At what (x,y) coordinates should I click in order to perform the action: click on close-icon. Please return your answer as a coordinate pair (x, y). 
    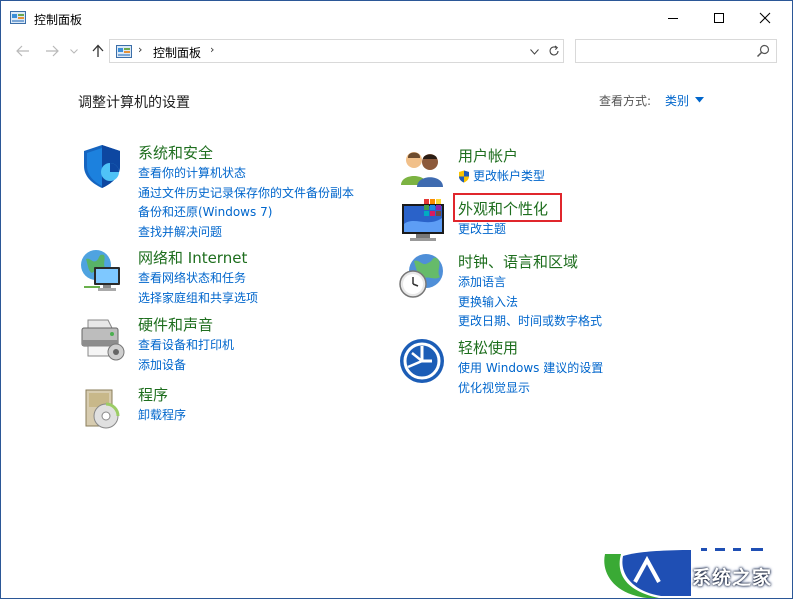
    Looking at the image, I should click on (765, 18).